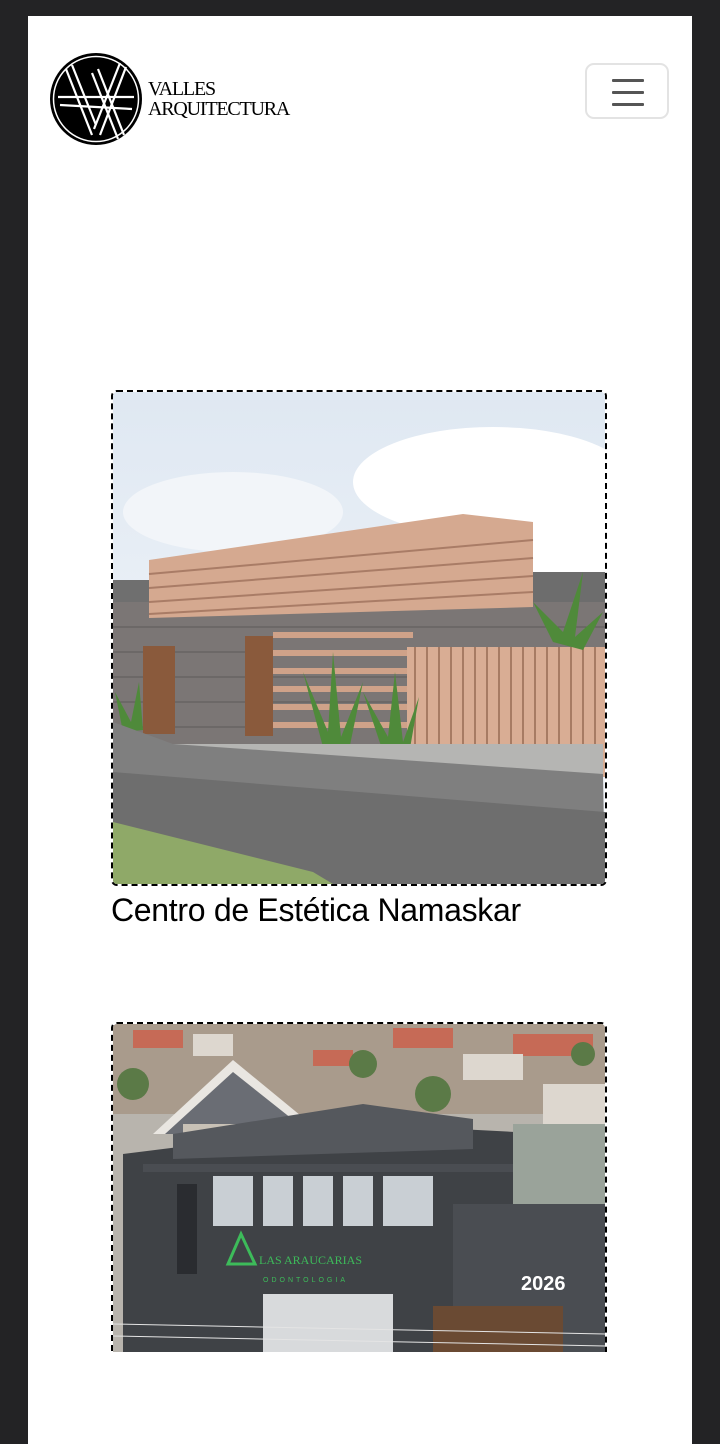 This screenshot has width=720, height=1444. Describe the element at coordinates (182, 89) in the screenshot. I see `brand-name-line1: VALLES` at that location.